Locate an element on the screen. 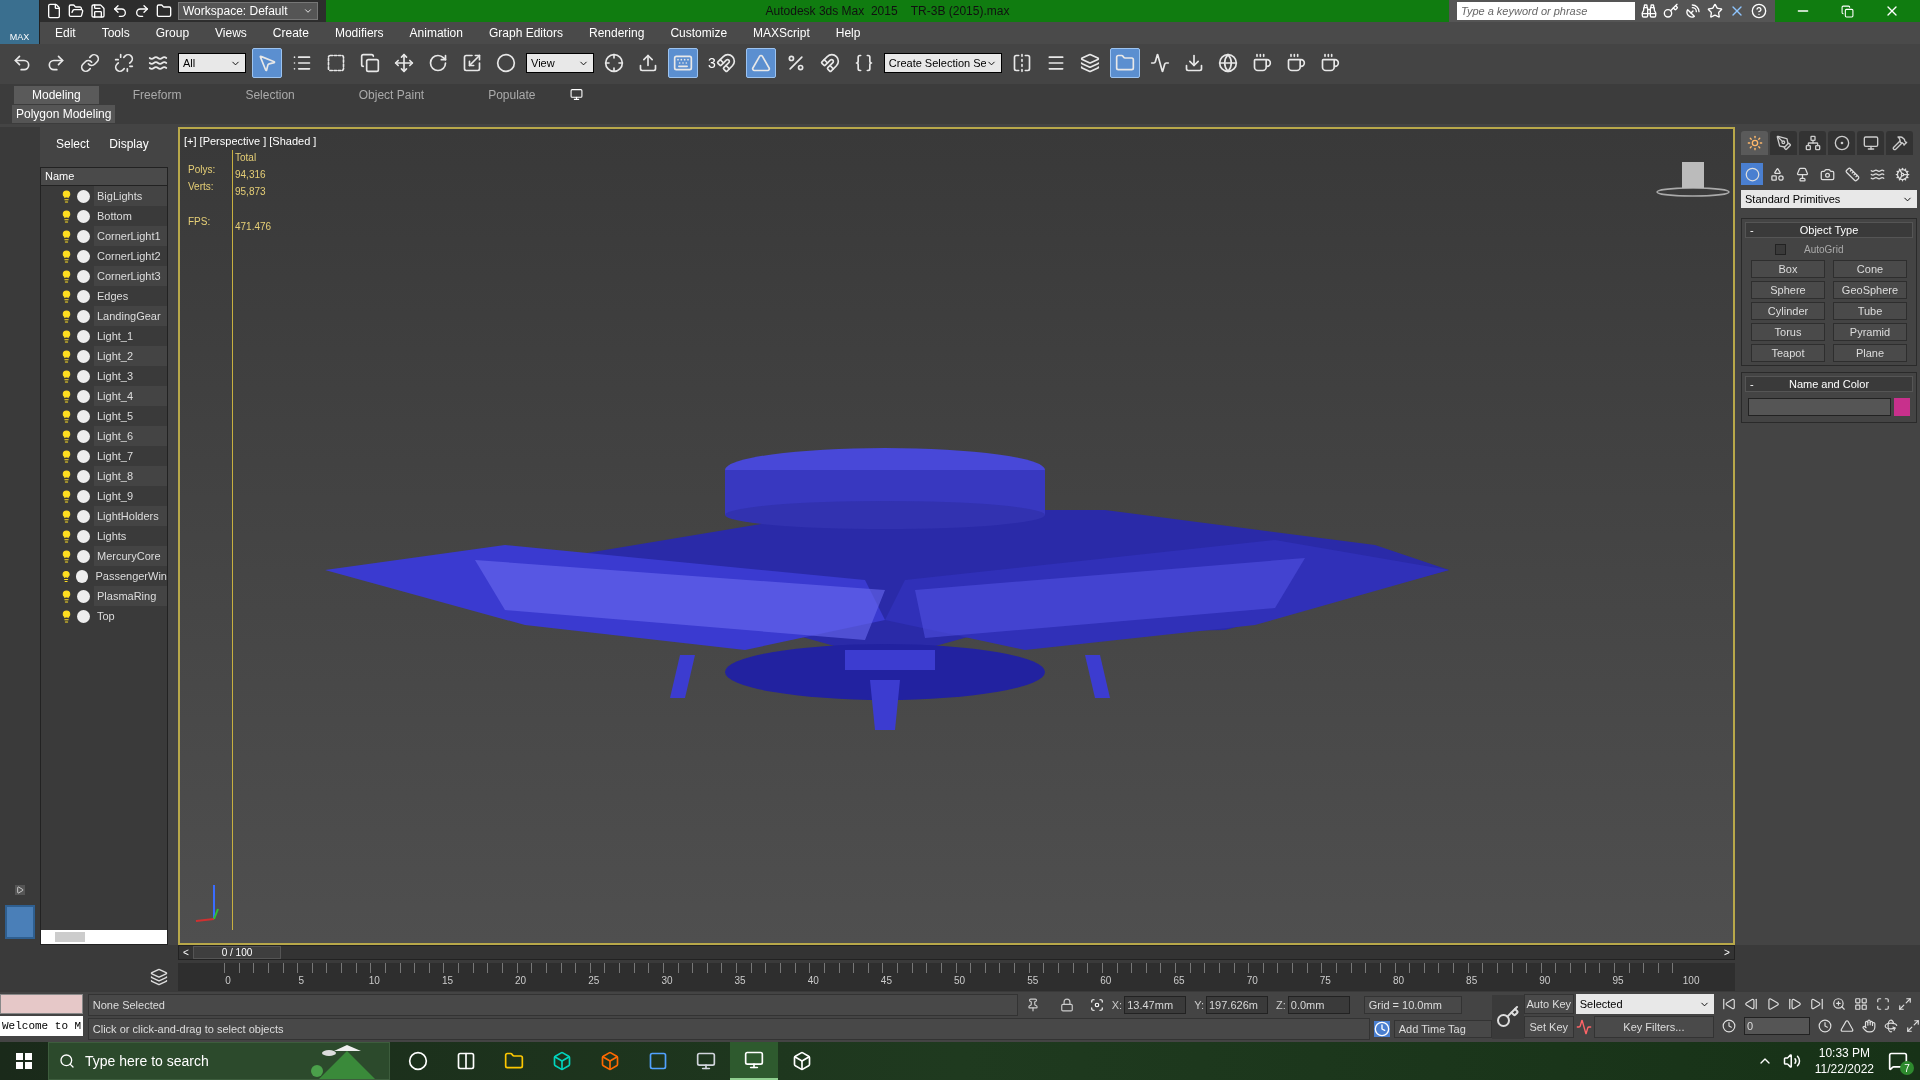 The height and width of the screenshot is (1080, 1920). tree-item: Light_6 is located at coordinates (130, 436).